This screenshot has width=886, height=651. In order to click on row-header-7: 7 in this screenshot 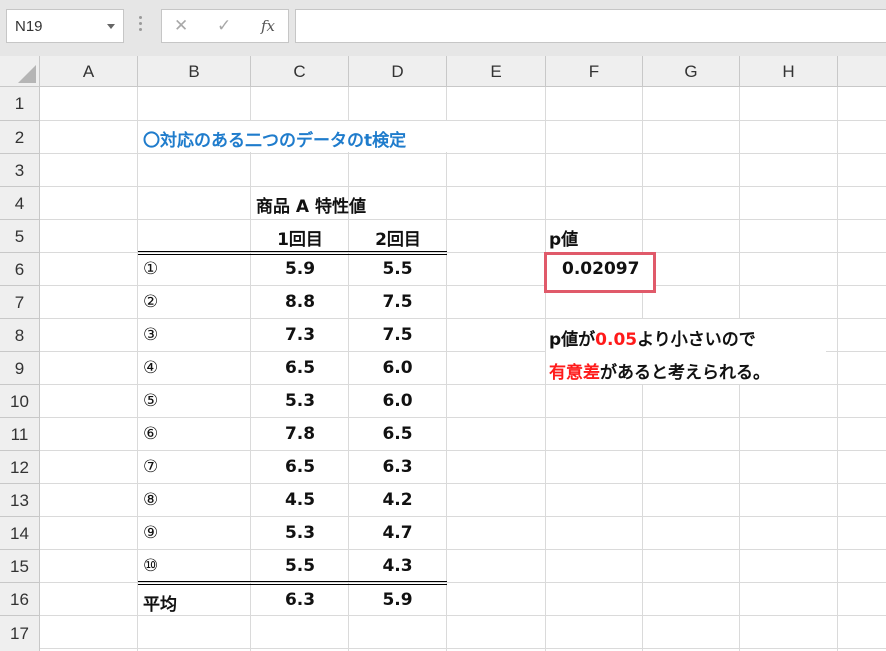, I will do `click(20, 302)`.